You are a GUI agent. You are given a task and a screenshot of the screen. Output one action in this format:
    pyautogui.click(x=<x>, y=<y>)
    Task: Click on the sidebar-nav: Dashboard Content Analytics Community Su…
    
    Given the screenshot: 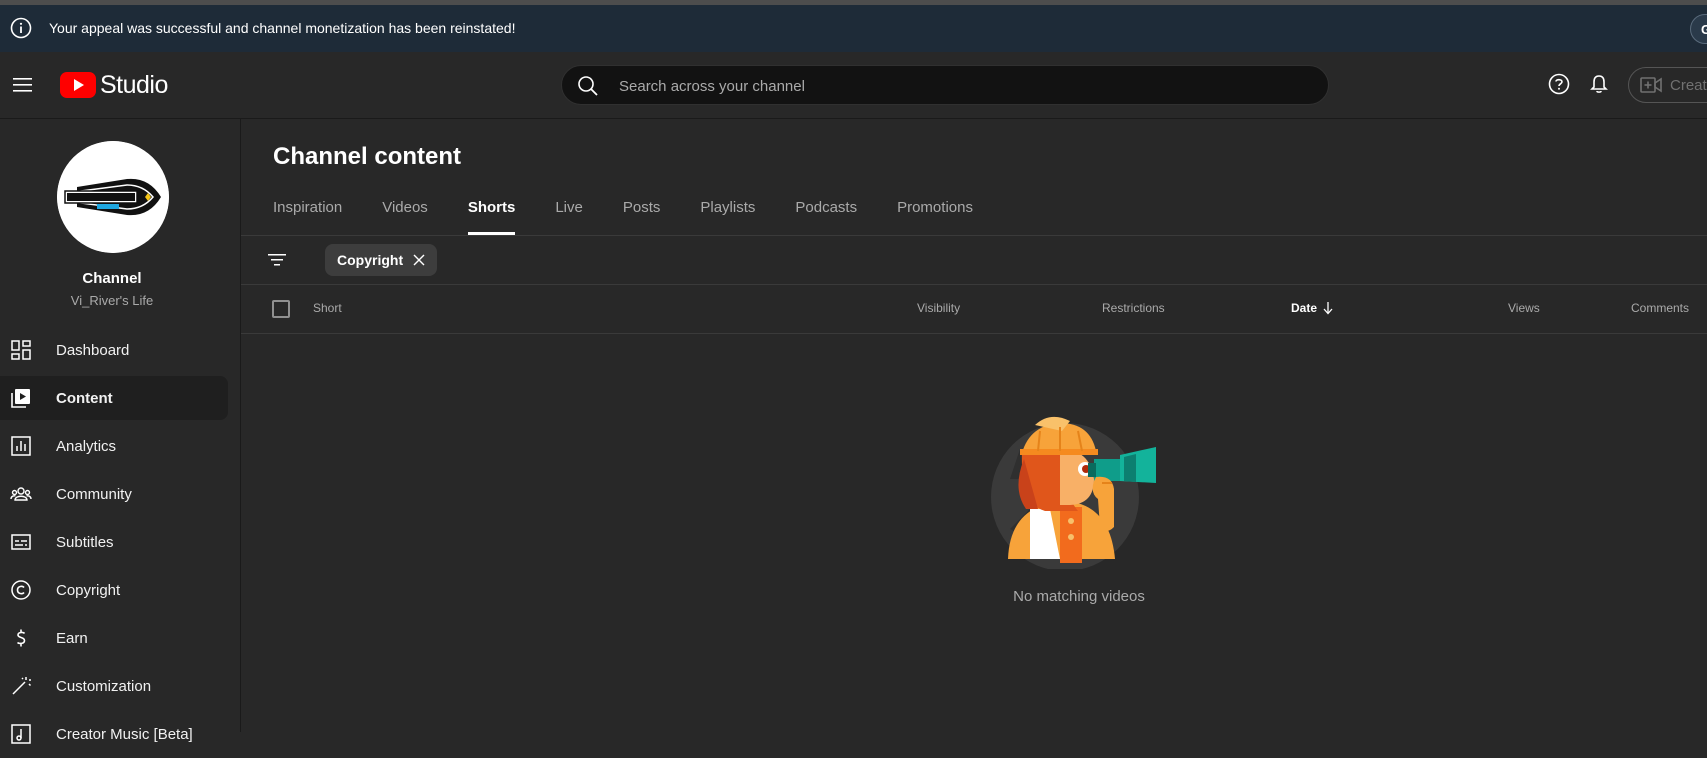 What is the action you would take?
    pyautogui.click(x=120, y=542)
    